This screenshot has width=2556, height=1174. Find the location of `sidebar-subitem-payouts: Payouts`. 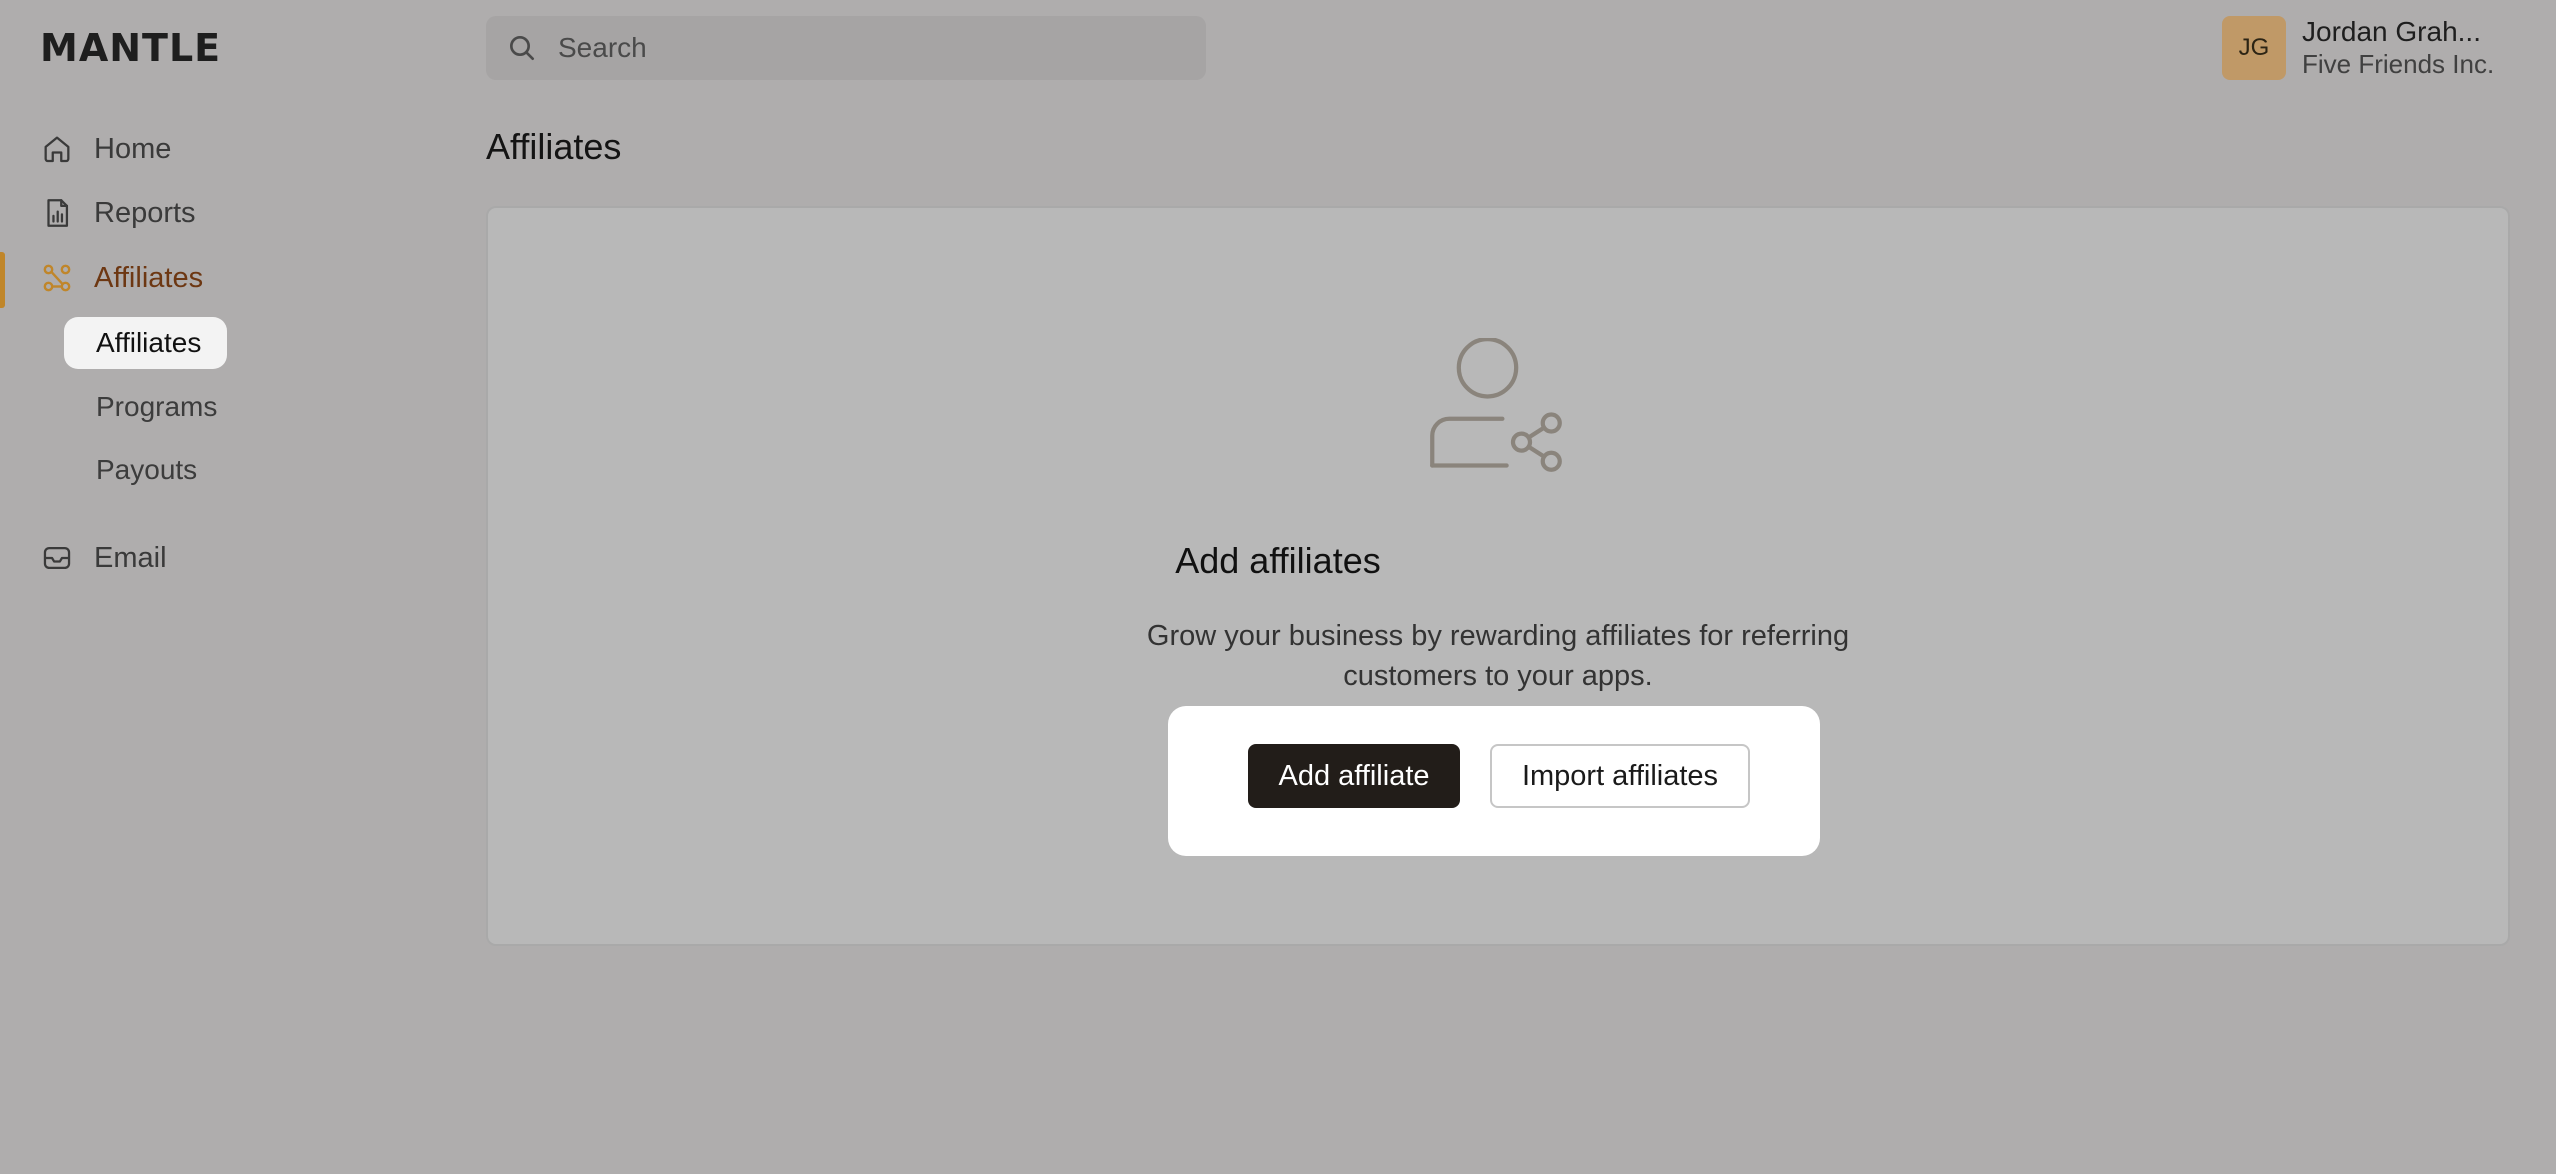

sidebar-subitem-payouts: Payouts is located at coordinates (143, 470).